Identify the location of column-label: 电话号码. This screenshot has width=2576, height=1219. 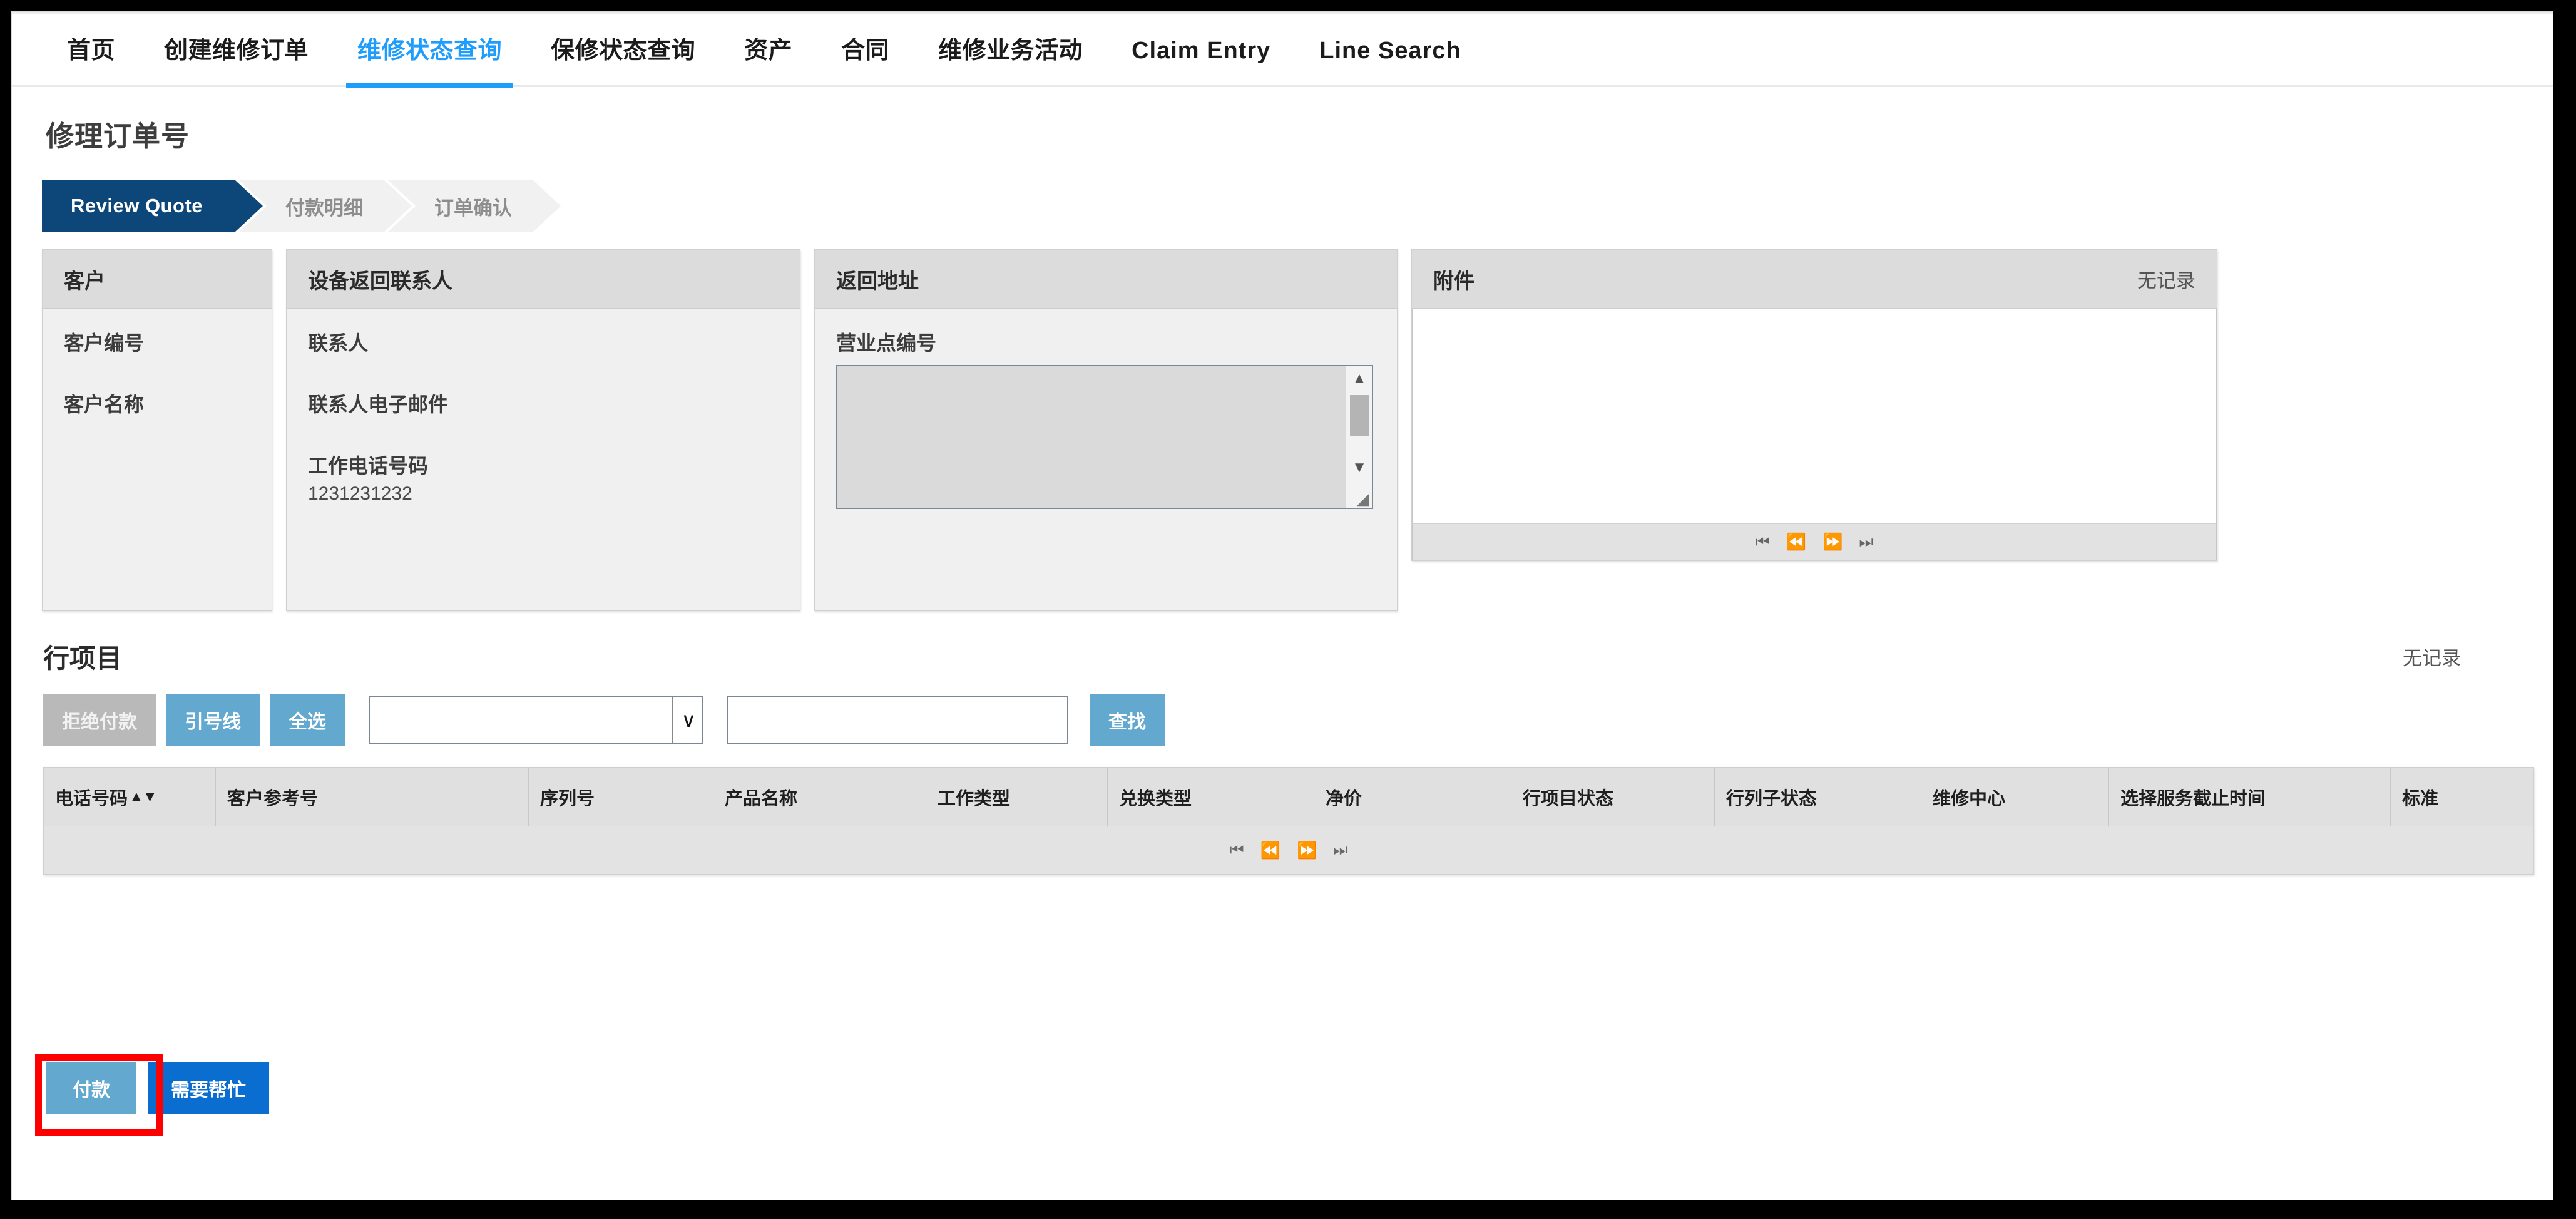
(92, 799).